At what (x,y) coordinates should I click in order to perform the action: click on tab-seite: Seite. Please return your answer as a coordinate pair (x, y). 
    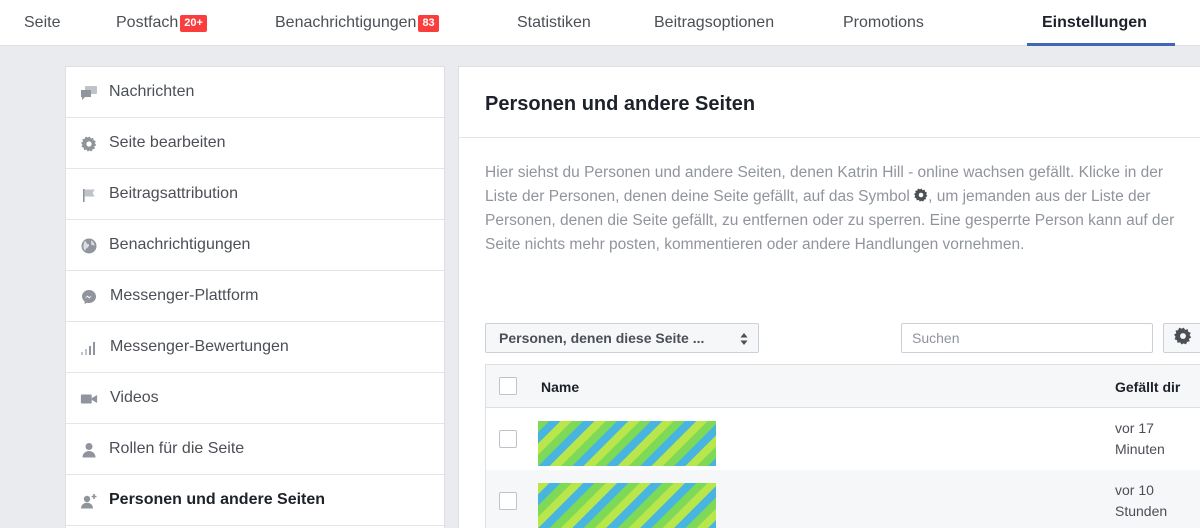
    Looking at the image, I should click on (42, 23).